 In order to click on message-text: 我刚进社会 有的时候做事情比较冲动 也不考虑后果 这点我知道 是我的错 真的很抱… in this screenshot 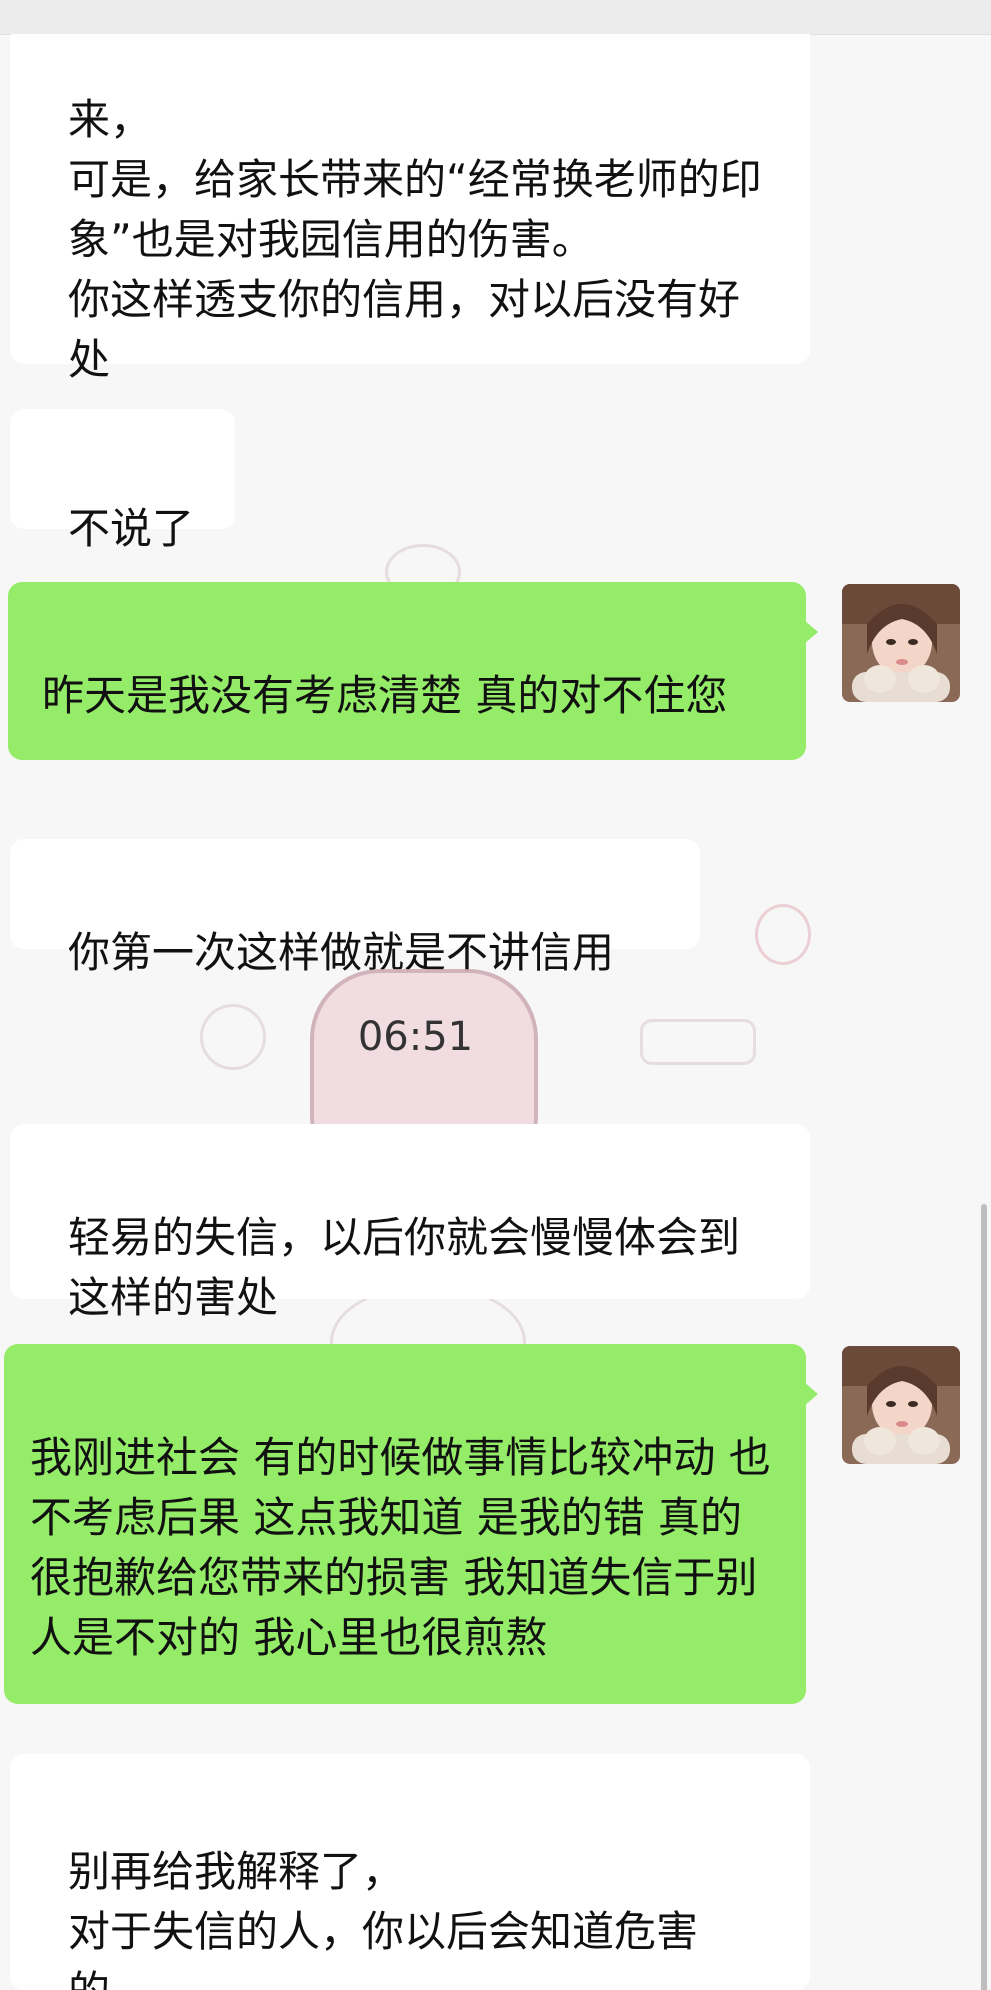, I will do `click(400, 1547)`.